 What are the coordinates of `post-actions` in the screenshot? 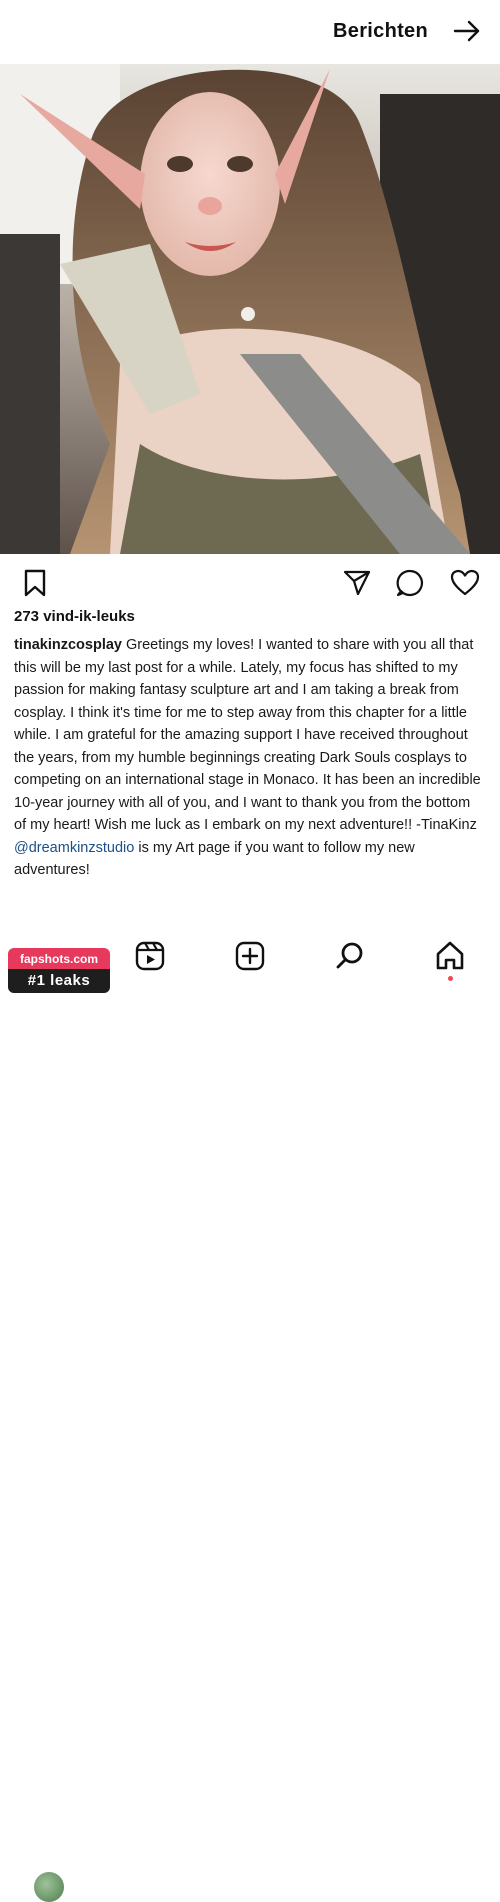 It's located at (250, 584).